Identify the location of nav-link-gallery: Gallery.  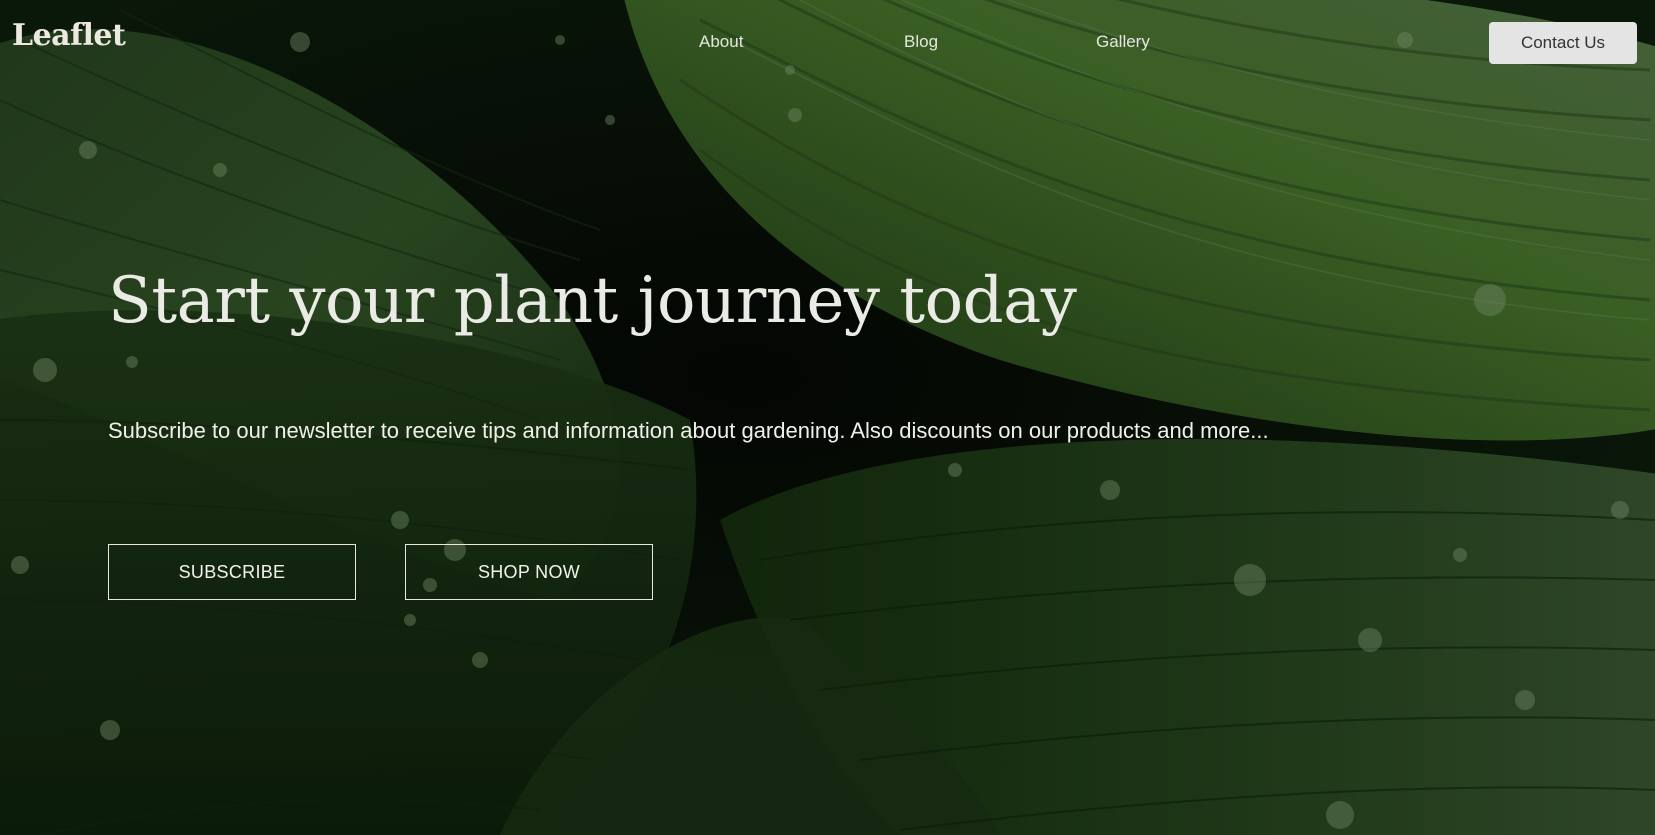
(1123, 42).